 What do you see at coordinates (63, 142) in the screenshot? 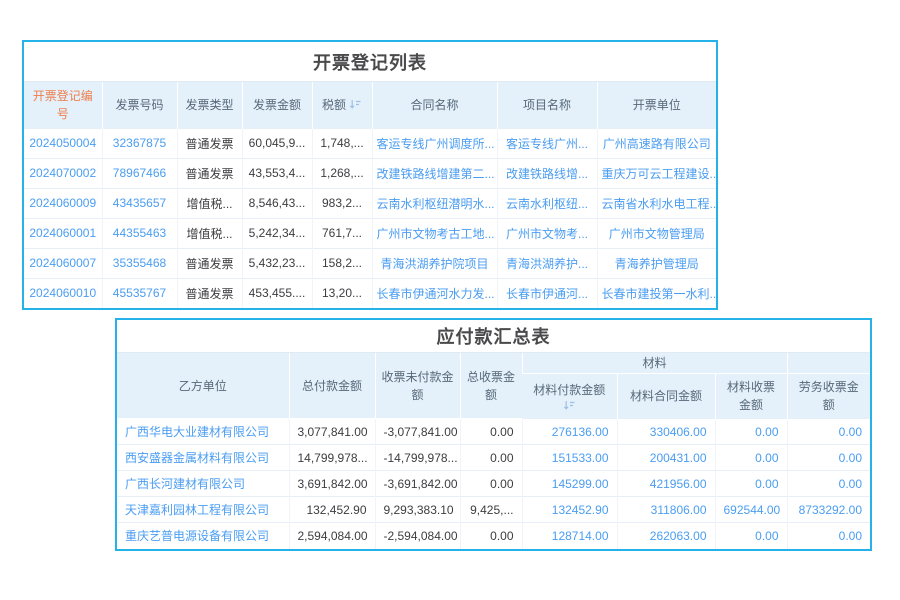
I see `registration-id-cell: 2024050004` at bounding box center [63, 142].